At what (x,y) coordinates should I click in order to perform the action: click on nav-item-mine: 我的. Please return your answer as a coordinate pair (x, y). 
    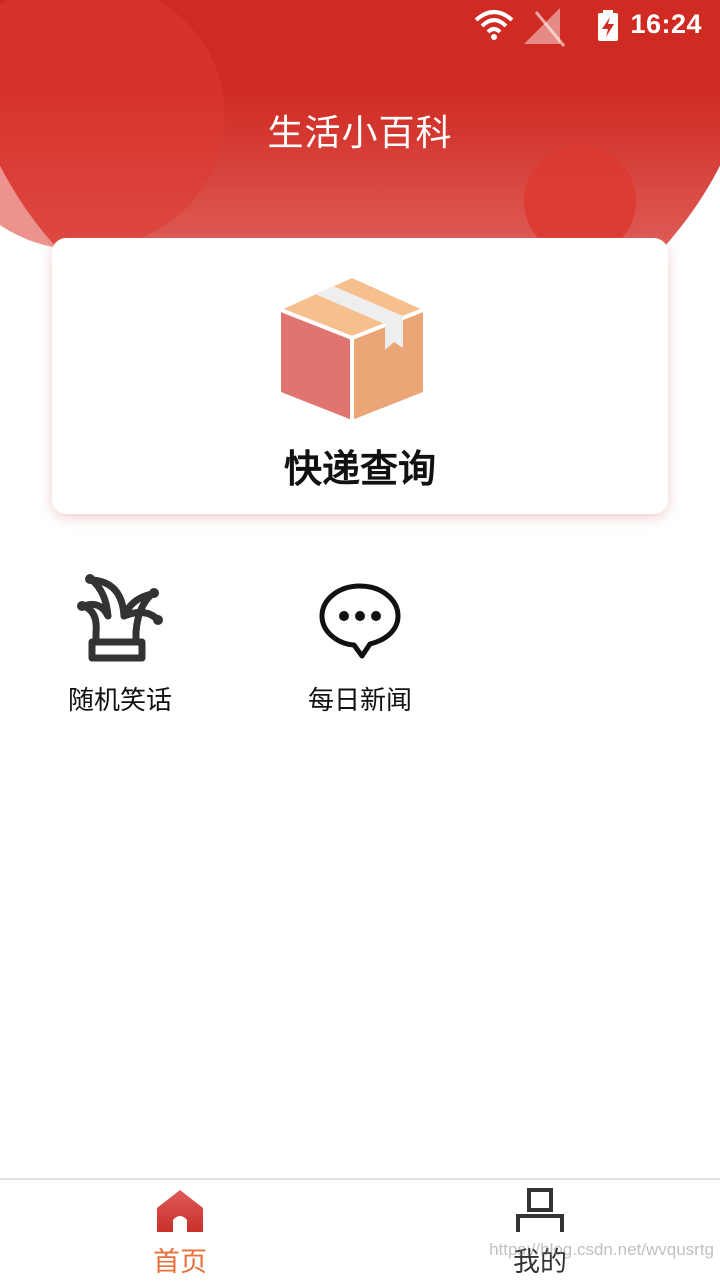
    Looking at the image, I should click on (540, 1233).